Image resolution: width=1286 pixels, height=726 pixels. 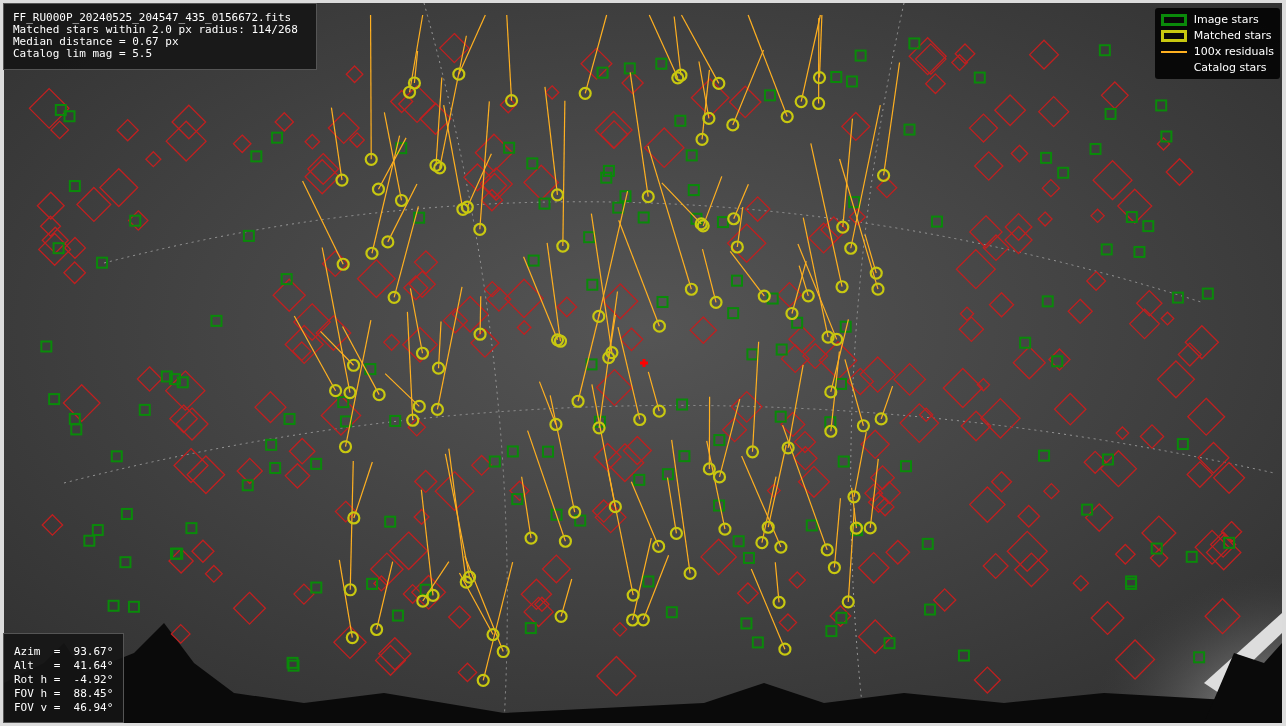 What do you see at coordinates (1233, 51) in the screenshot?
I see `legend-label: 100x residuals` at bounding box center [1233, 51].